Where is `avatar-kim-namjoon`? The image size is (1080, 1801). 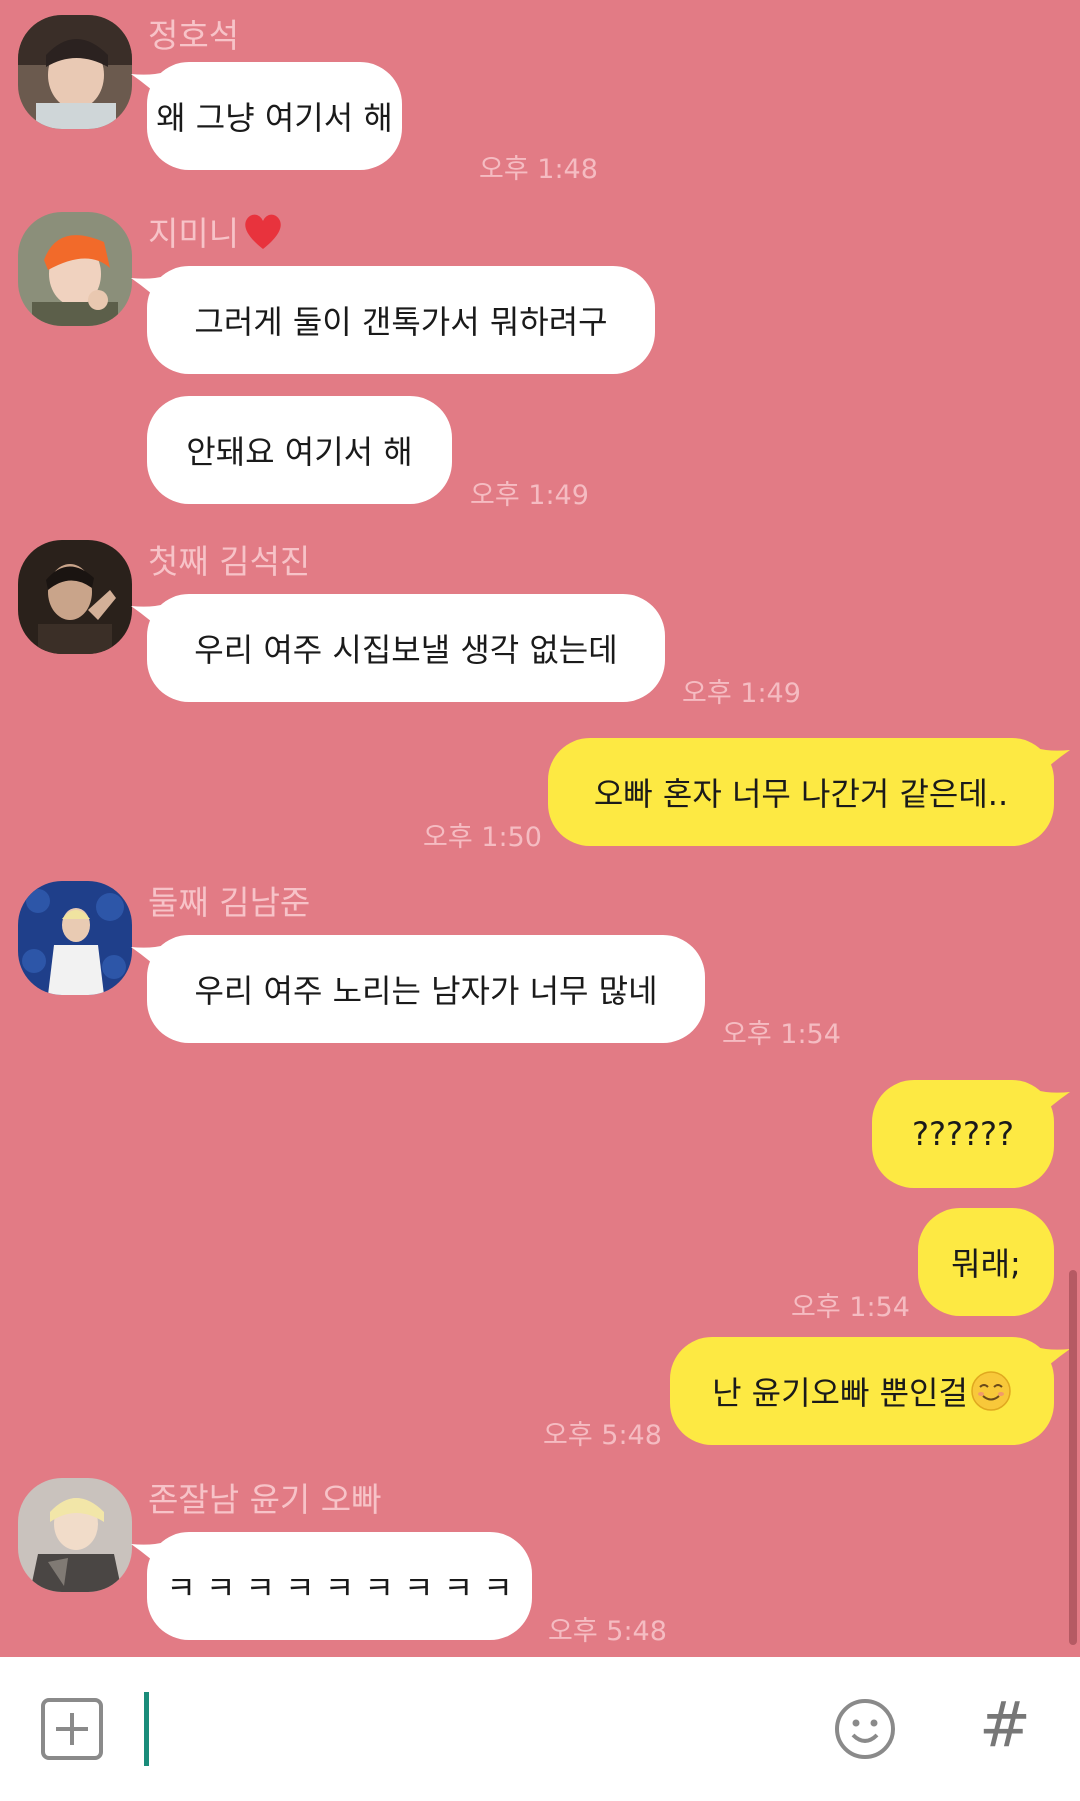 avatar-kim-namjoon is located at coordinates (75, 938).